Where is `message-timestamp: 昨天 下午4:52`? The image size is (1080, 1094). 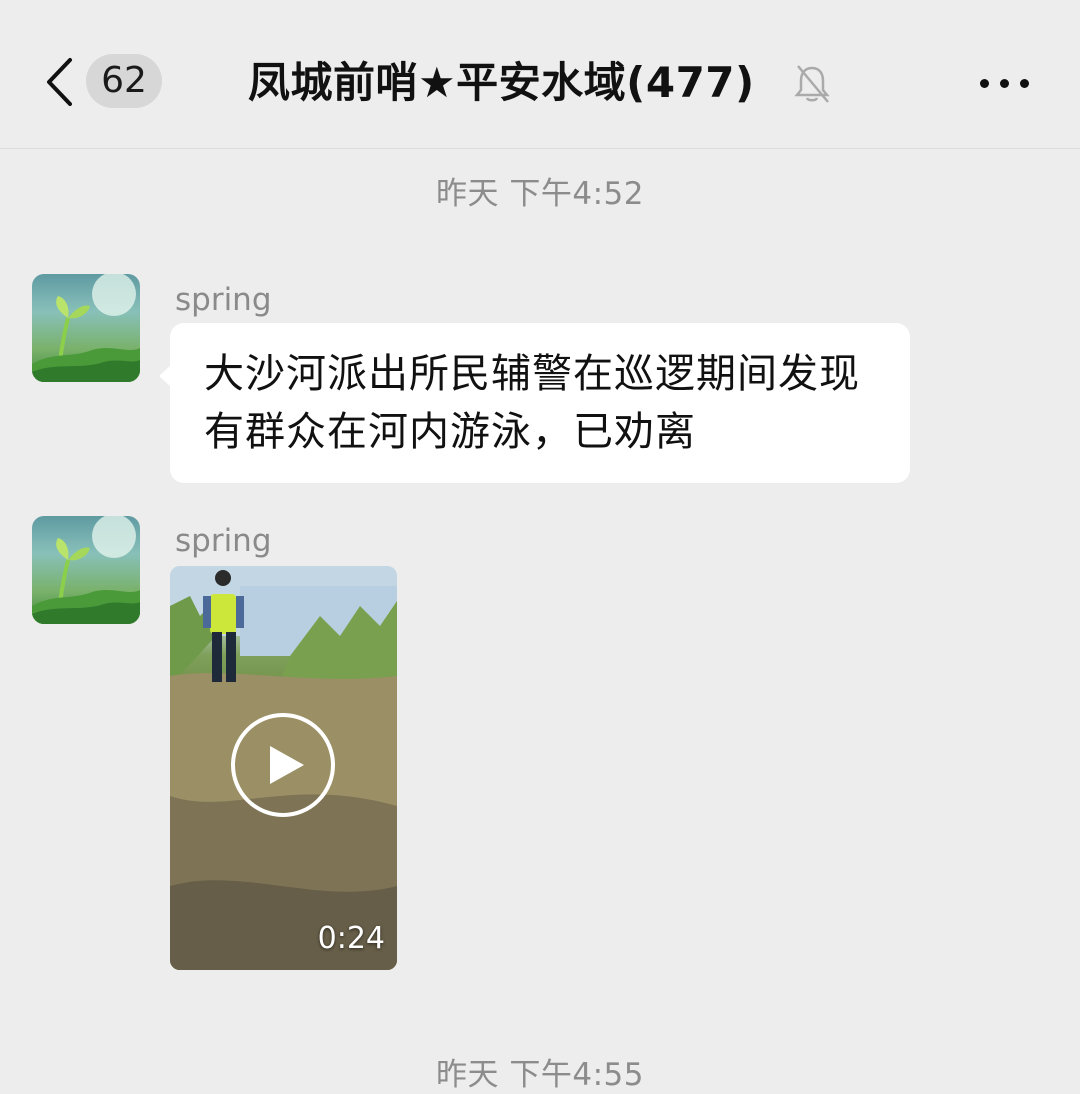 message-timestamp: 昨天 下午4:52 is located at coordinates (540, 194).